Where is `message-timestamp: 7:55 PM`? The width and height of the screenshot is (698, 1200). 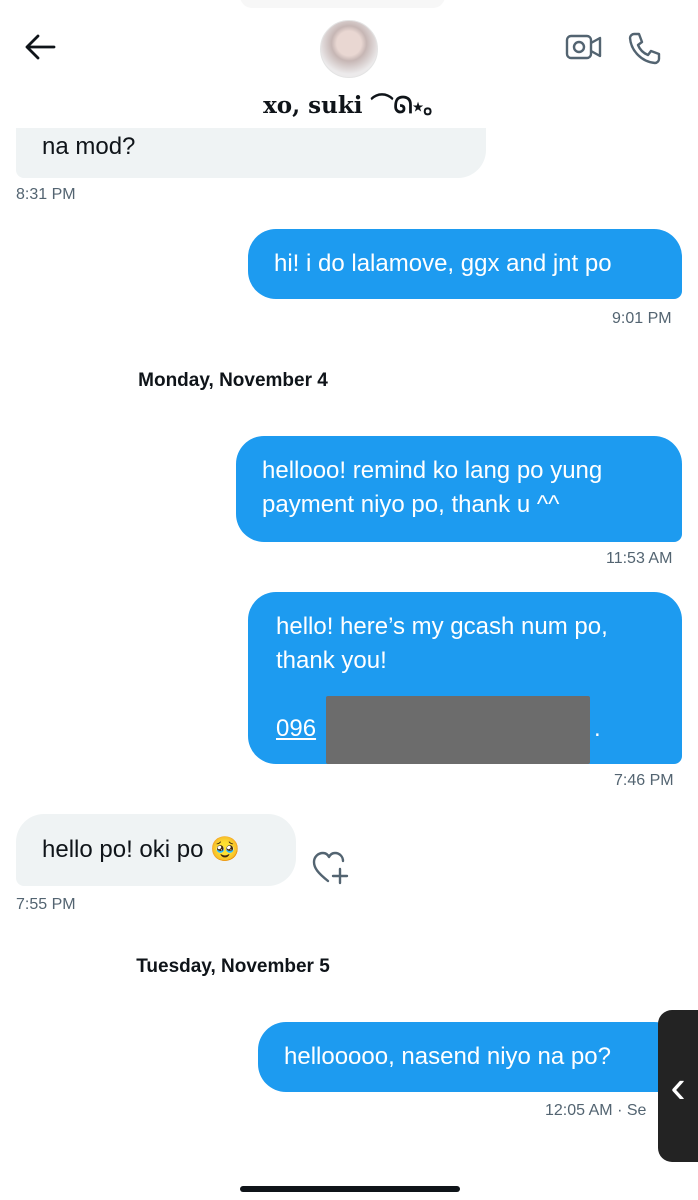
message-timestamp: 7:55 PM is located at coordinates (46, 904).